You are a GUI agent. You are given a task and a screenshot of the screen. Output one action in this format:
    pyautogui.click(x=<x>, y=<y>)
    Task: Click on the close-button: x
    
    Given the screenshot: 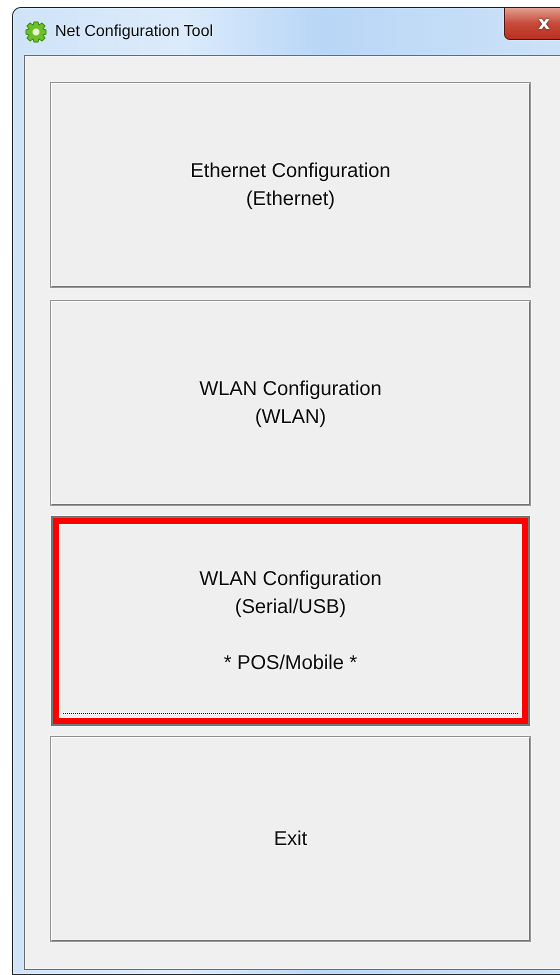 What is the action you would take?
    pyautogui.click(x=532, y=24)
    